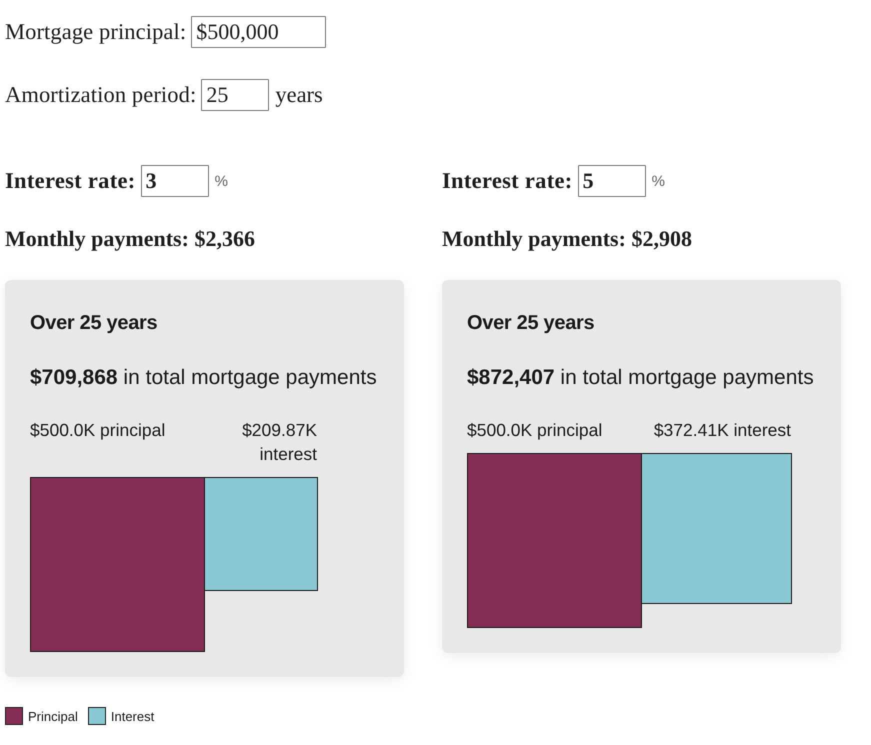 This screenshot has height=745, width=871. I want to click on legend-label: Principal, so click(53, 716).